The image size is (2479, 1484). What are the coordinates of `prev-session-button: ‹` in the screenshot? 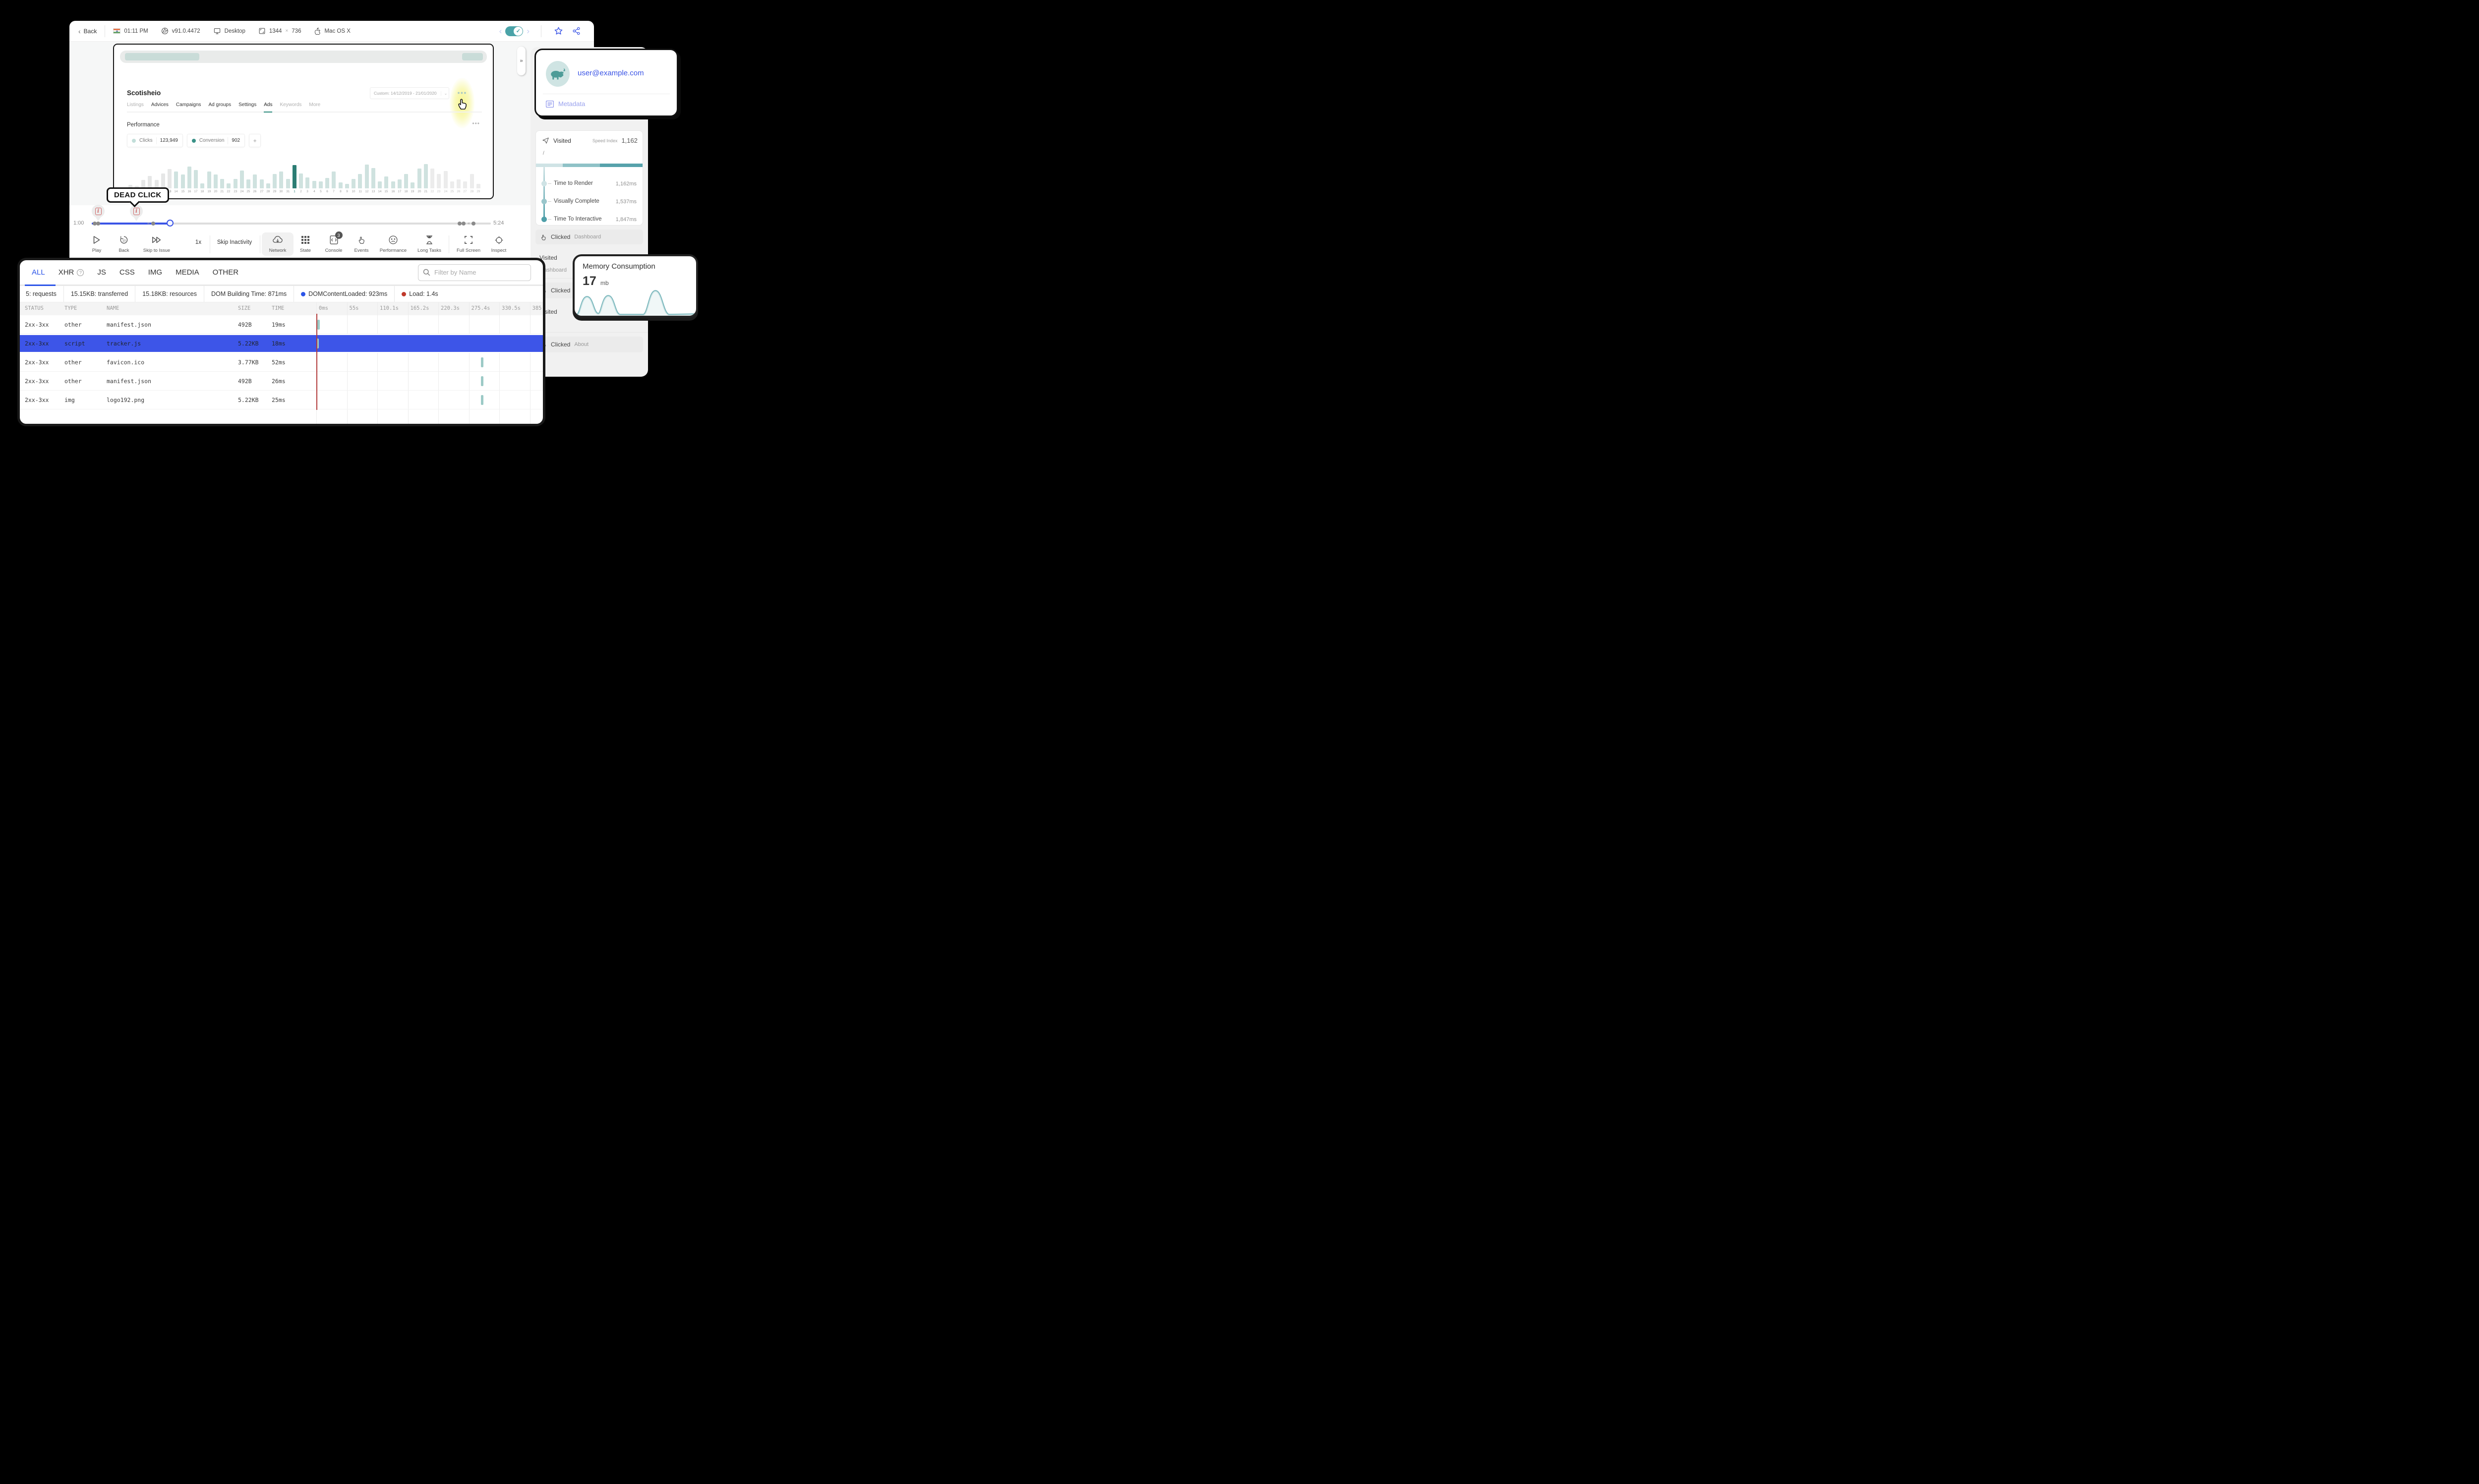 It's located at (501, 31).